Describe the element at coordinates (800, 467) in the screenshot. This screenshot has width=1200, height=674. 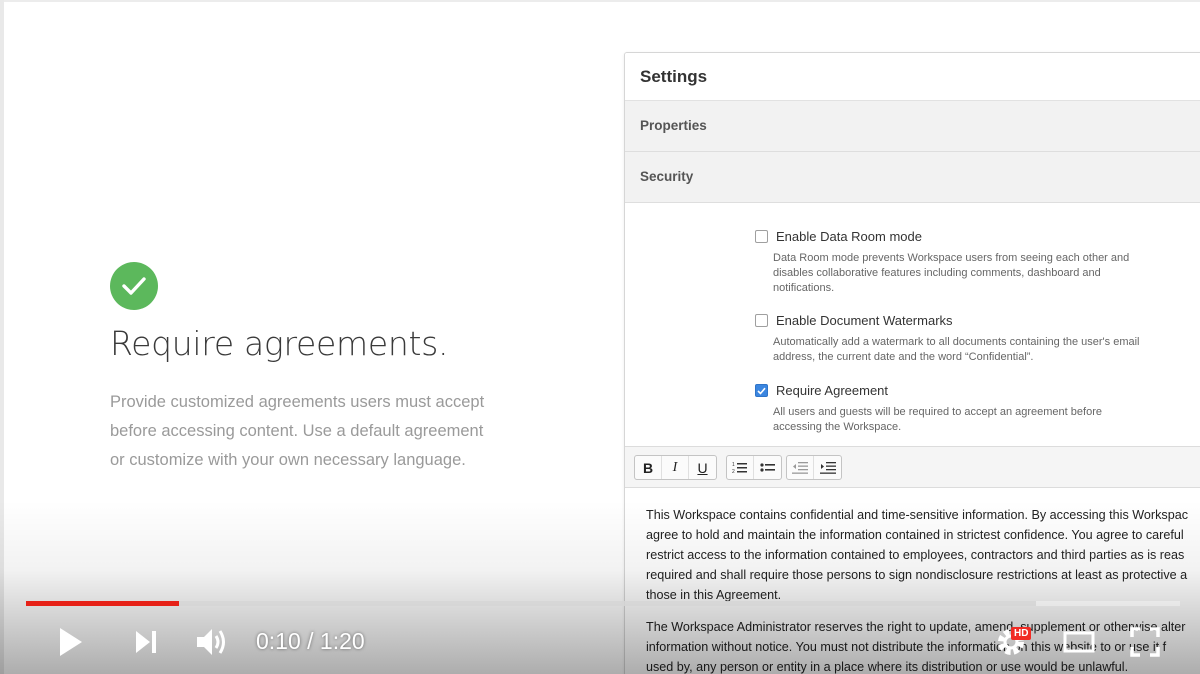
I see `outdent-icon` at that location.